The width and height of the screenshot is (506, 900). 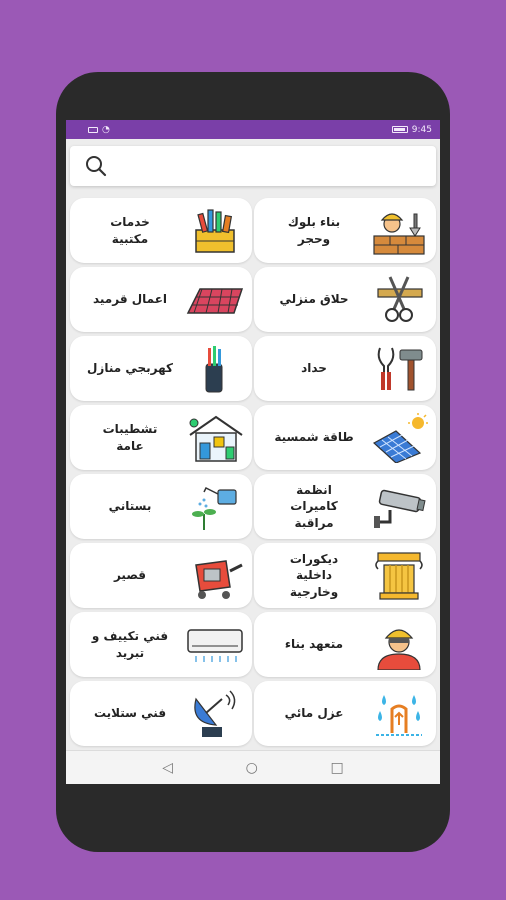 What do you see at coordinates (216, 438) in the screenshot?
I see `house-finishing-icon` at bounding box center [216, 438].